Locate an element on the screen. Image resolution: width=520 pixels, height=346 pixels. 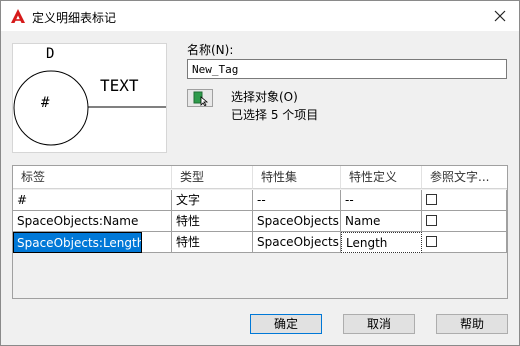
title-bar: 定义明细表标记 is located at coordinates (260, 16).